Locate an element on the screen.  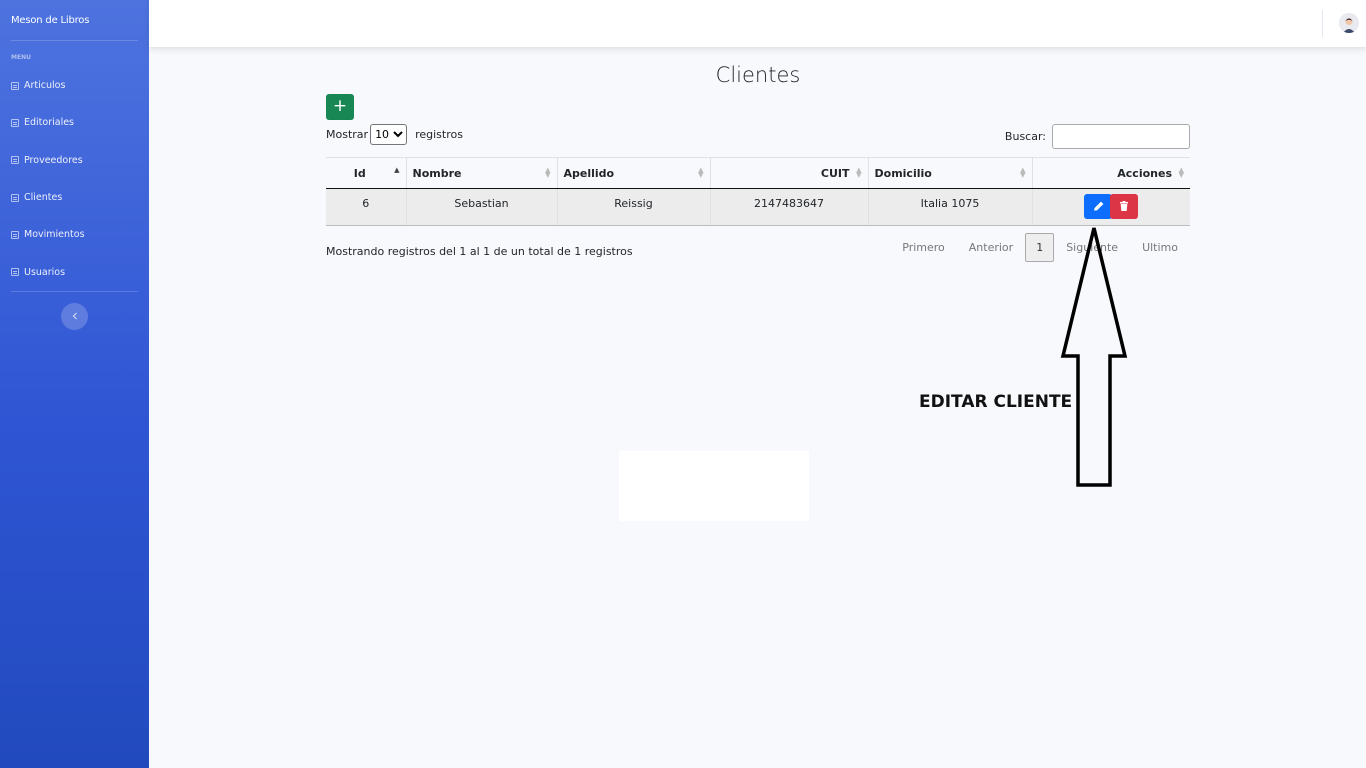
cell-acciones is located at coordinates (1111, 207).